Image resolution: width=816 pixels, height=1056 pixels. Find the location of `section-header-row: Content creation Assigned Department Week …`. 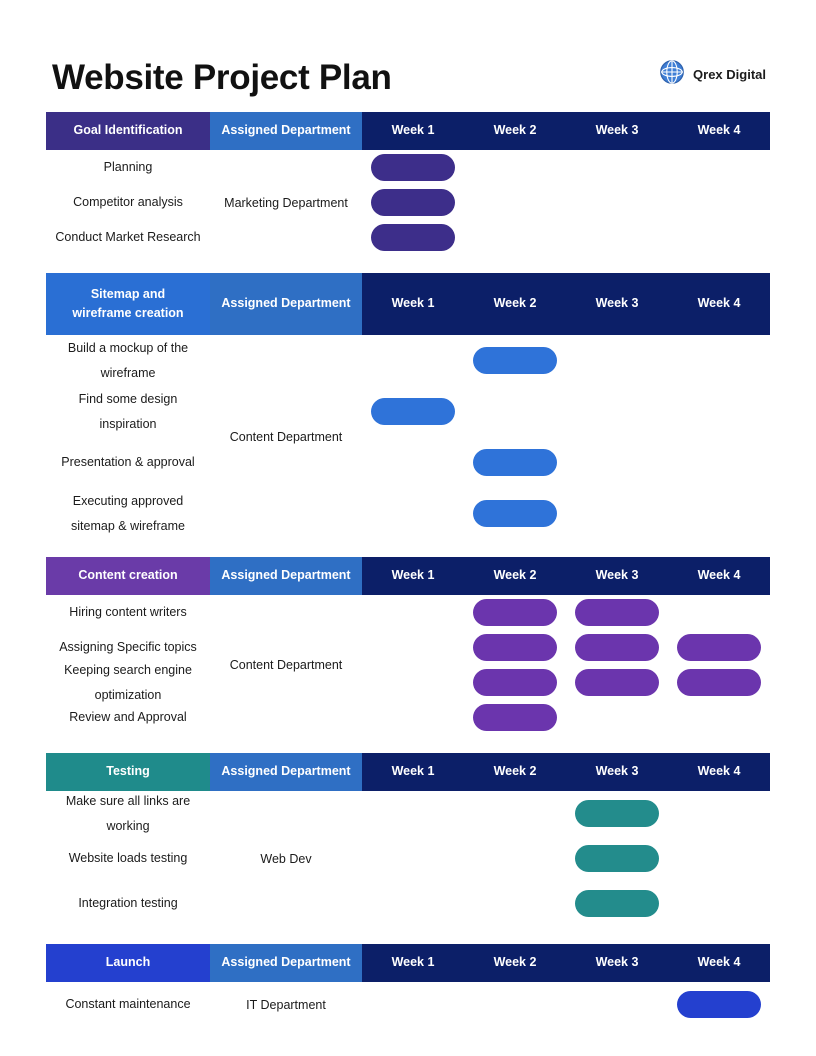

section-header-row: Content creation Assigned Department Week … is located at coordinates (408, 576).